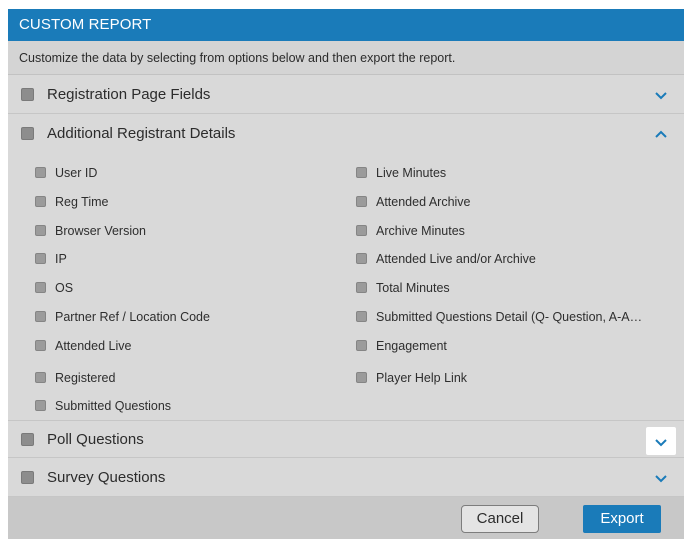 The image size is (684, 539). What do you see at coordinates (64, 288) in the screenshot?
I see `option-label: OS` at bounding box center [64, 288].